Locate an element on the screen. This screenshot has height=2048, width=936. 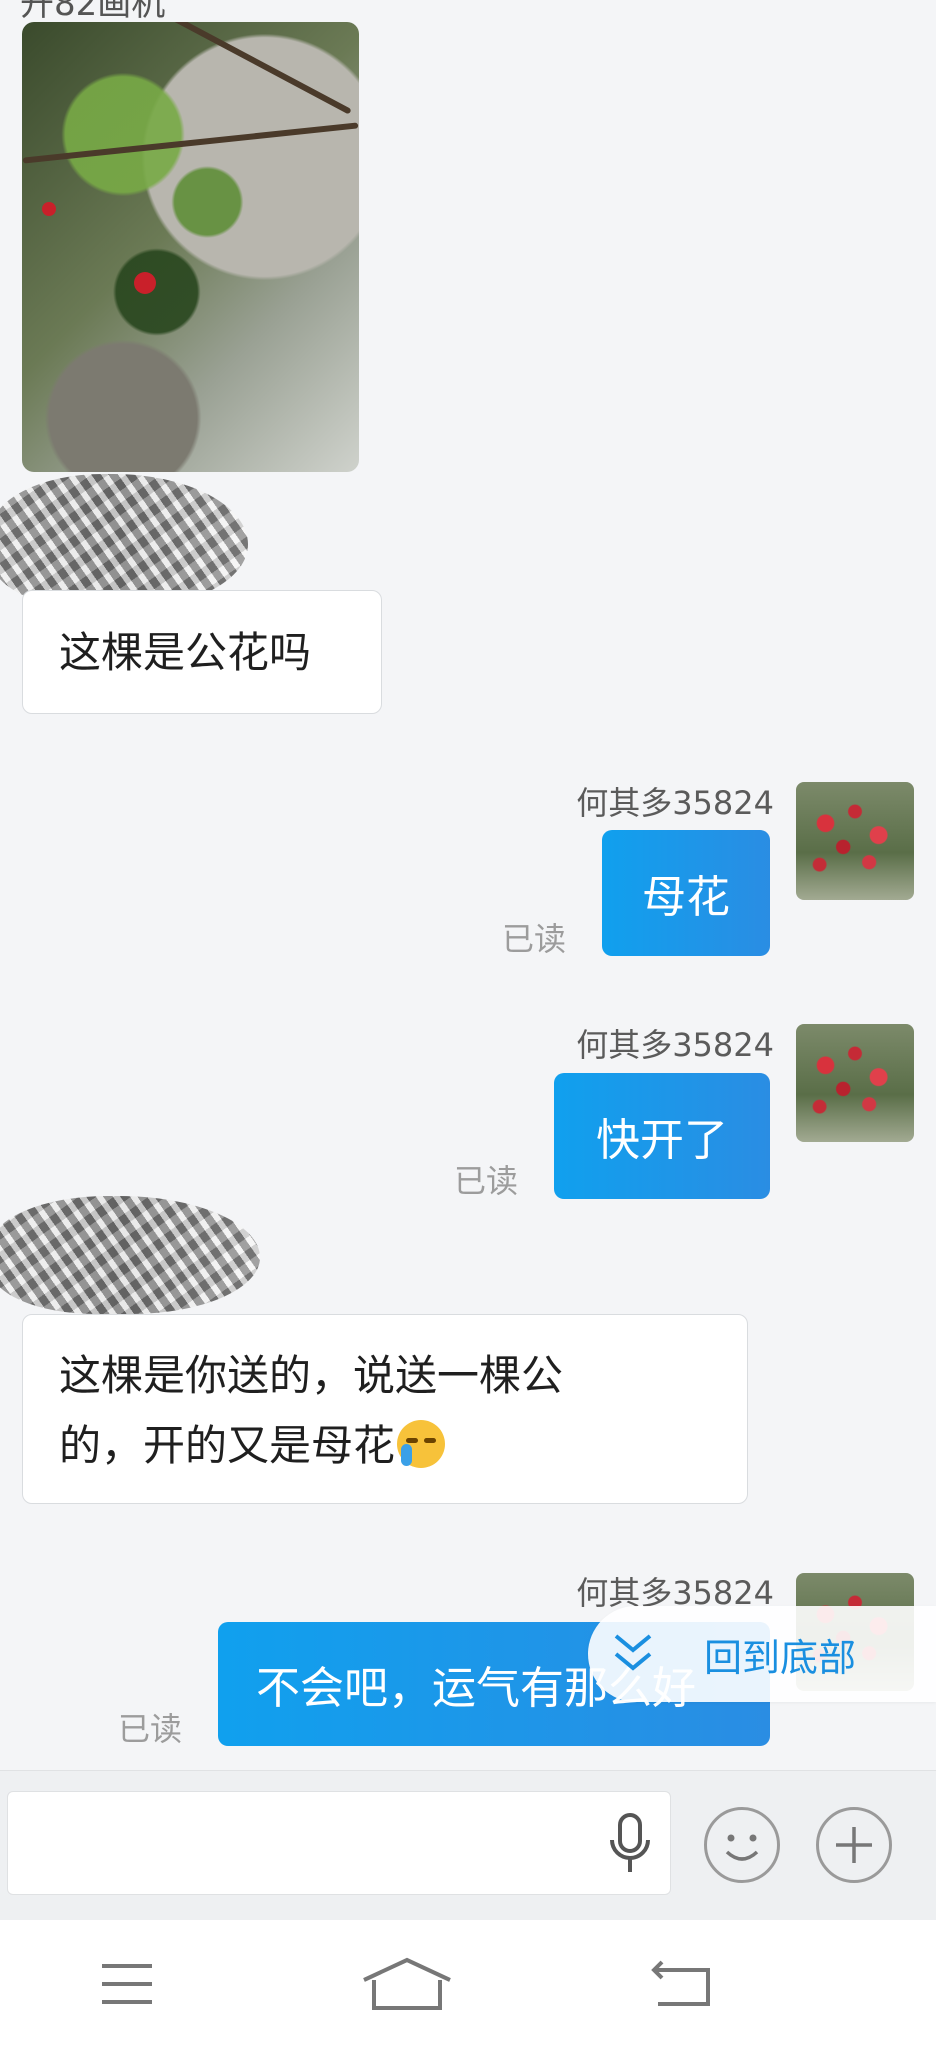
emoji-button is located at coordinates (742, 1845).